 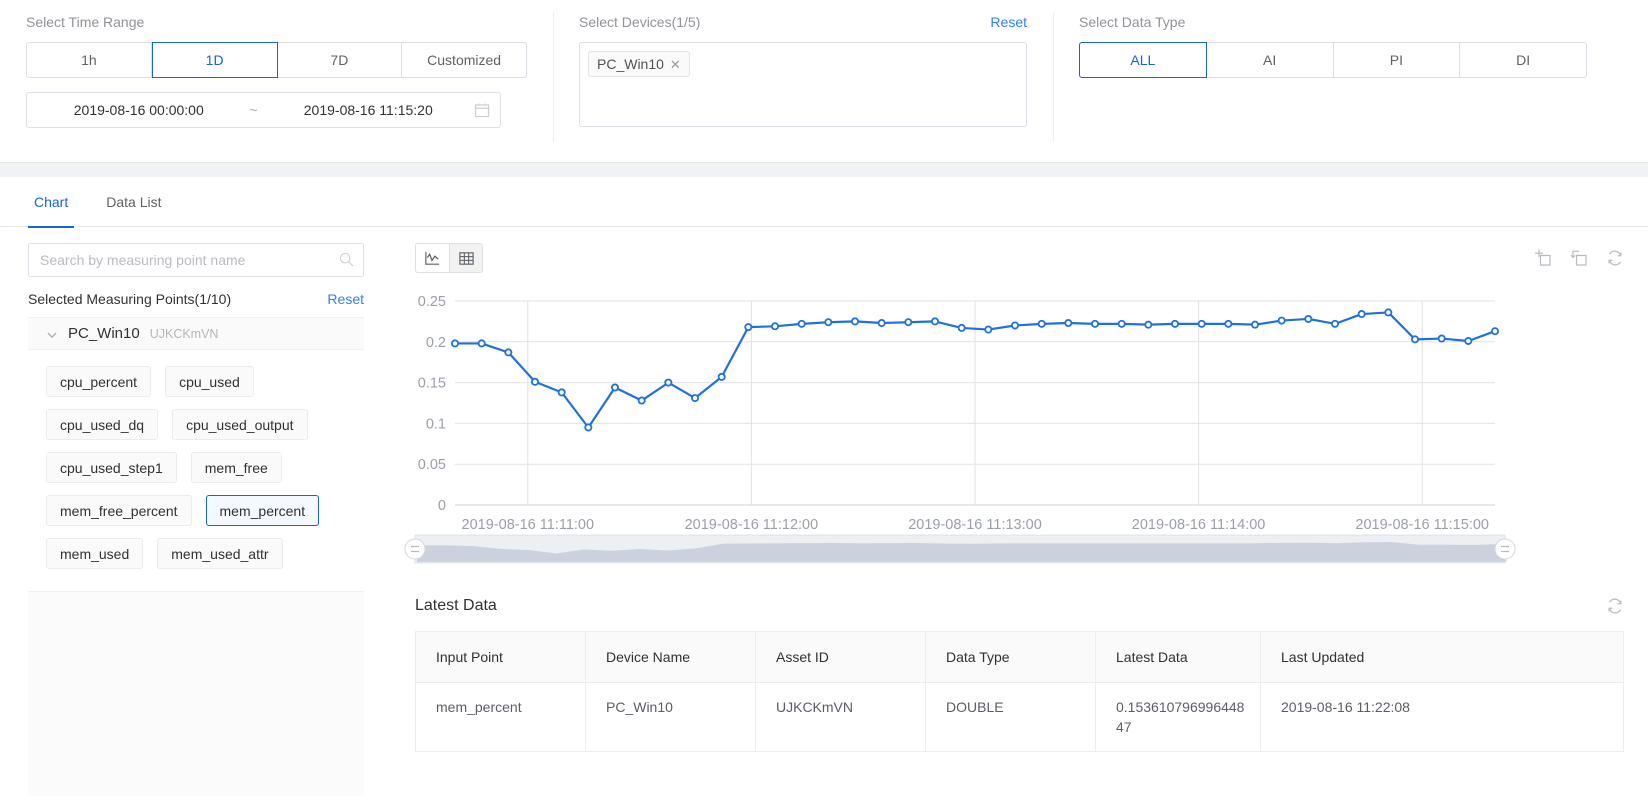 What do you see at coordinates (1442, 657) in the screenshot?
I see `table-header-last-updated: Last Updated` at bounding box center [1442, 657].